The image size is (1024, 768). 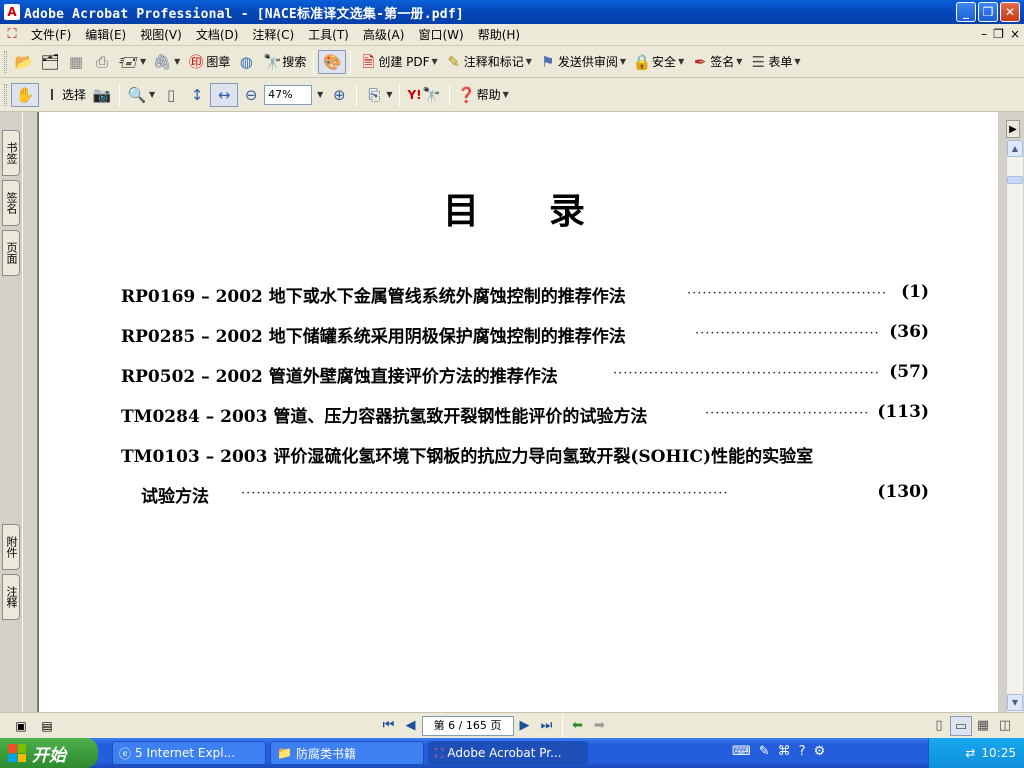 What do you see at coordinates (397, 62) in the screenshot?
I see `create-pdf-button: 🗎 创建 PDF ▼` at bounding box center [397, 62].